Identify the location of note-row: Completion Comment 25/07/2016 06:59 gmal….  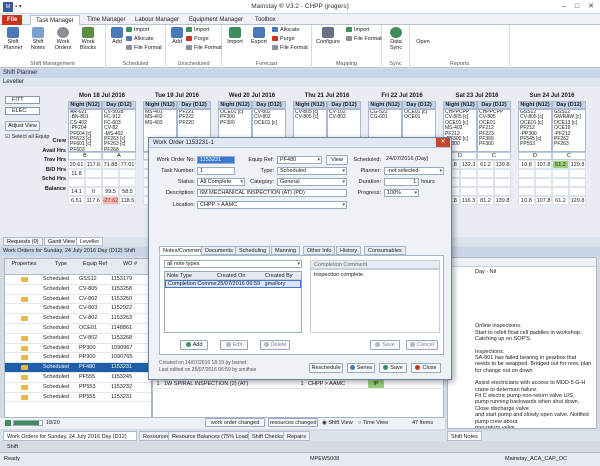
(233, 284).